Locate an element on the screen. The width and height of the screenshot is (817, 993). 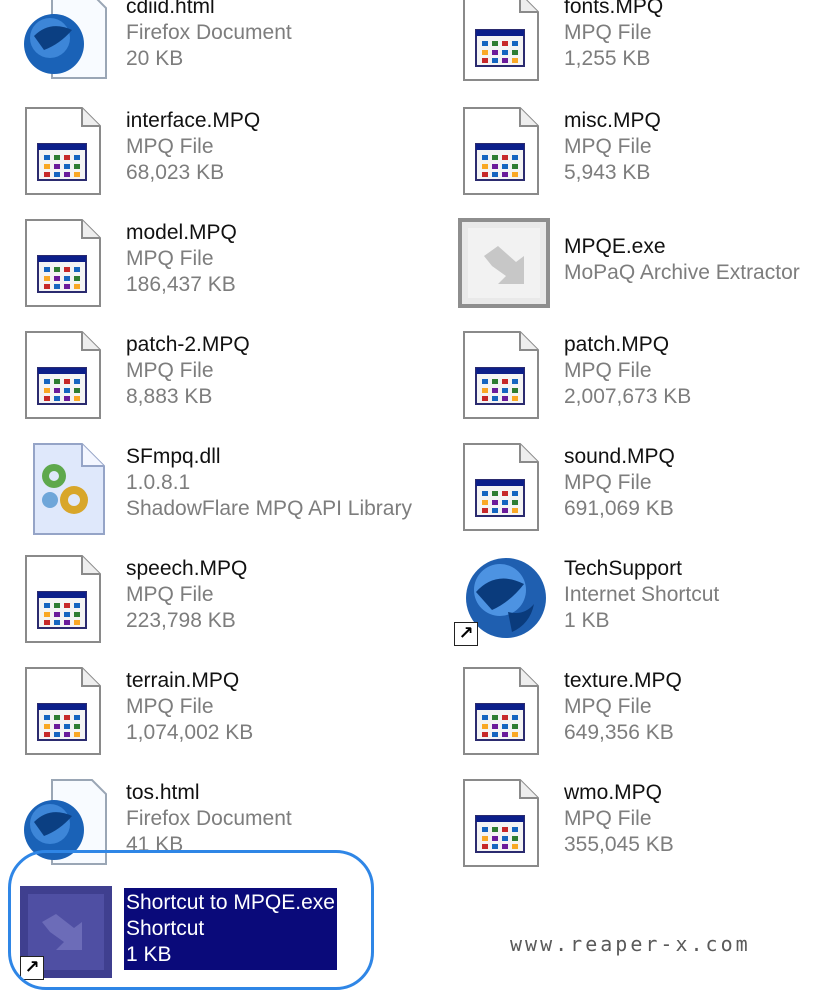
file-text: wmo.MPQ MPQ File 355,045 KB is located at coordinates (619, 819).